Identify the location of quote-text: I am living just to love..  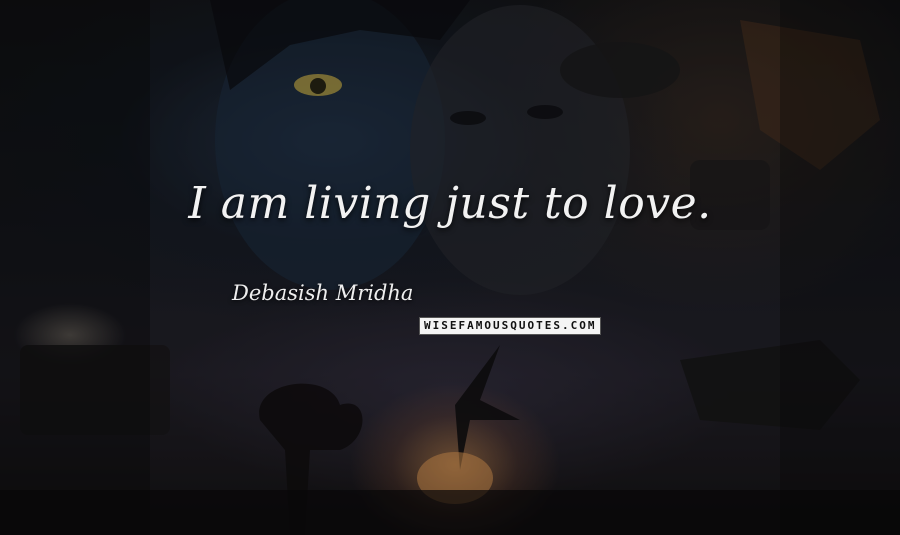
(450, 203).